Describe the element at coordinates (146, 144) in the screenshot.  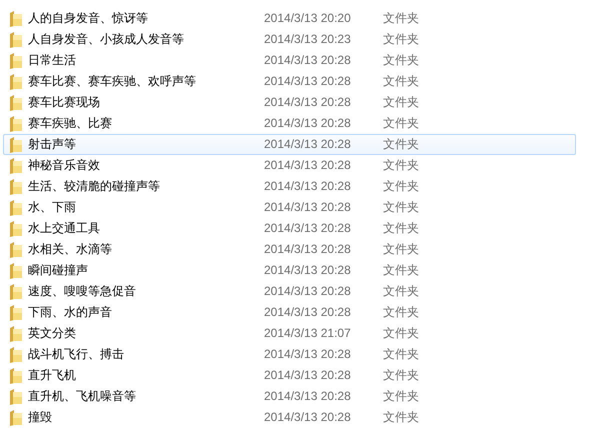
I see `folder-name: 射击声等` at that location.